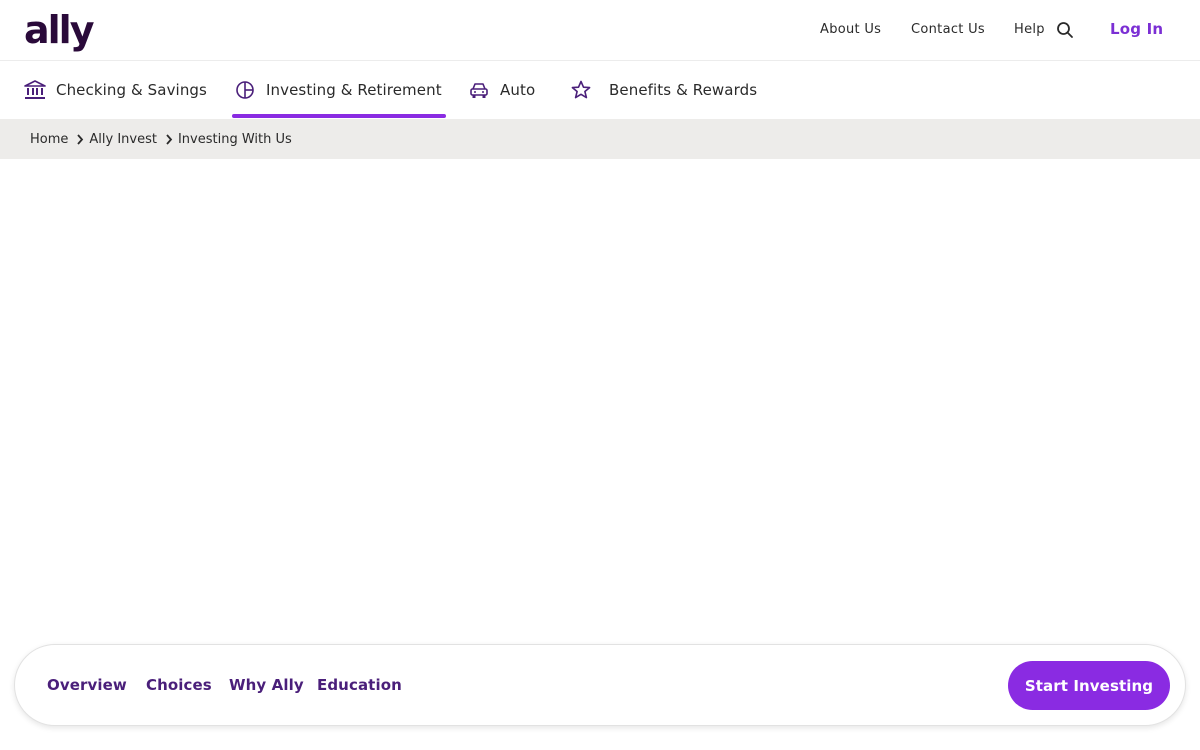 Image resolution: width=1200 pixels, height=750 pixels. I want to click on contact-us-link: Contact Us, so click(948, 29).